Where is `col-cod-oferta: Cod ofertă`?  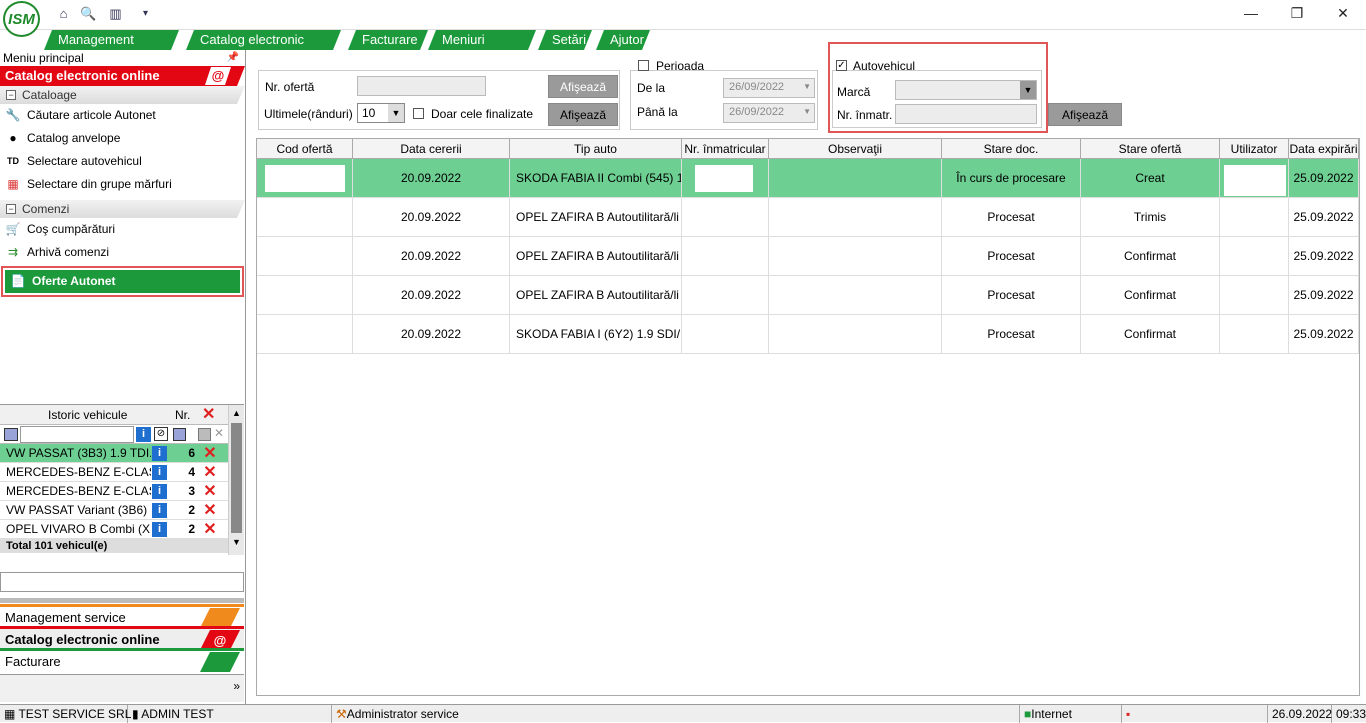
col-cod-oferta: Cod ofertă is located at coordinates (305, 149).